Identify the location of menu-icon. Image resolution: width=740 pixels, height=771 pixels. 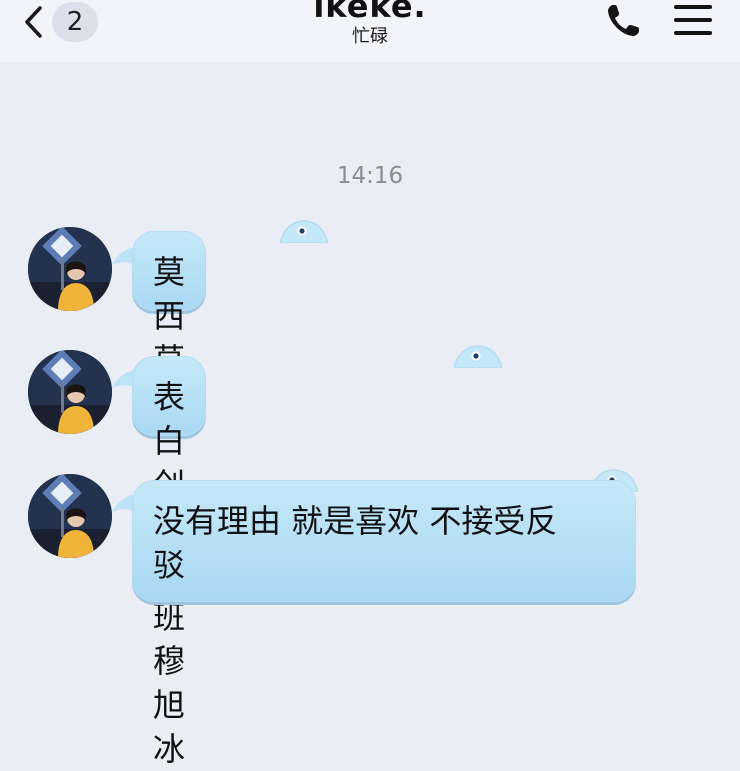
(693, 21).